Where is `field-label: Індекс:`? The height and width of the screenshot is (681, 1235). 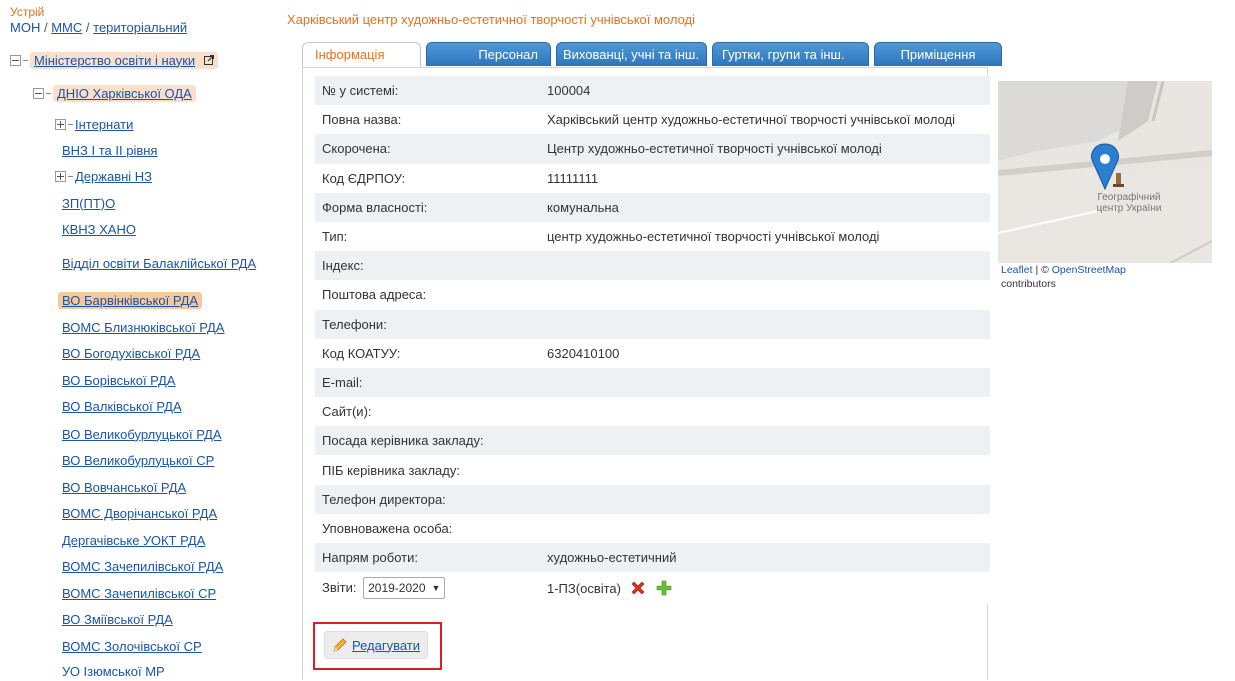
field-label: Індекс: is located at coordinates (427, 266).